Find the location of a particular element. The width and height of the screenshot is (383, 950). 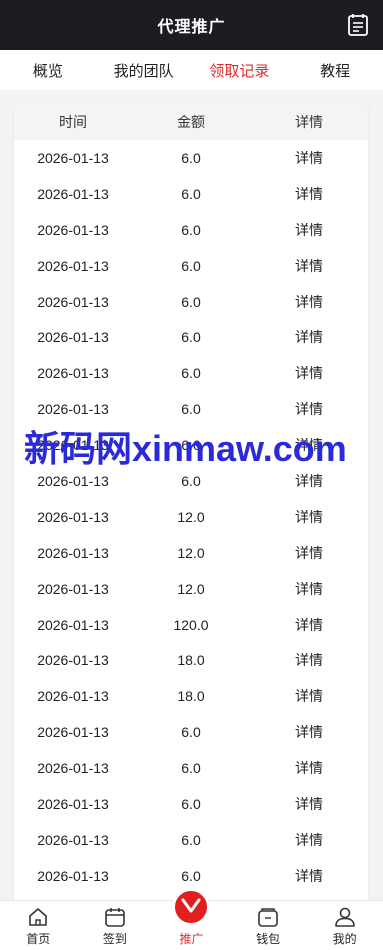

header-detail: 详情 is located at coordinates (309, 122).